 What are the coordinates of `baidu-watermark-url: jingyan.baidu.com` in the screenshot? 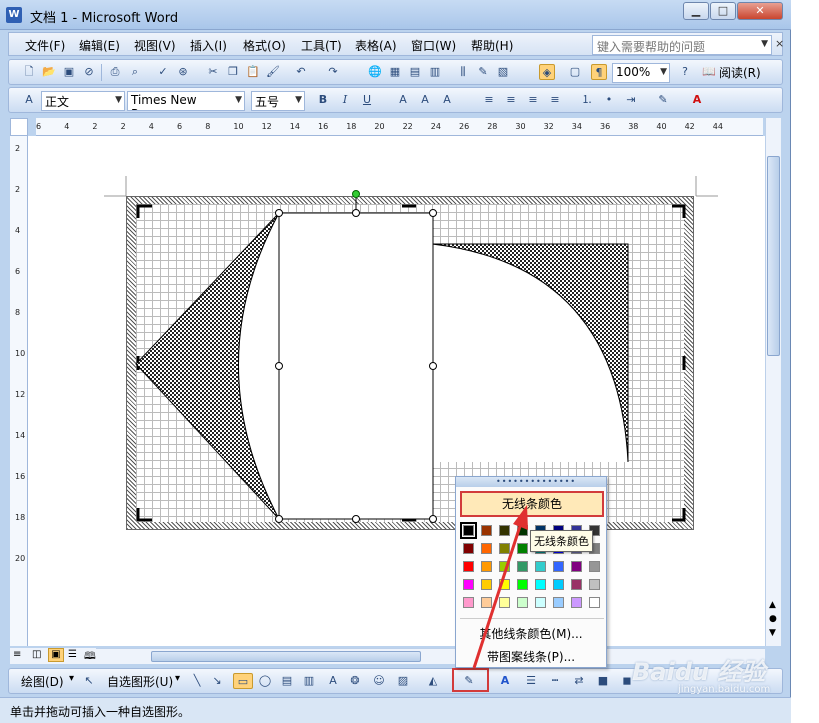 It's located at (724, 689).